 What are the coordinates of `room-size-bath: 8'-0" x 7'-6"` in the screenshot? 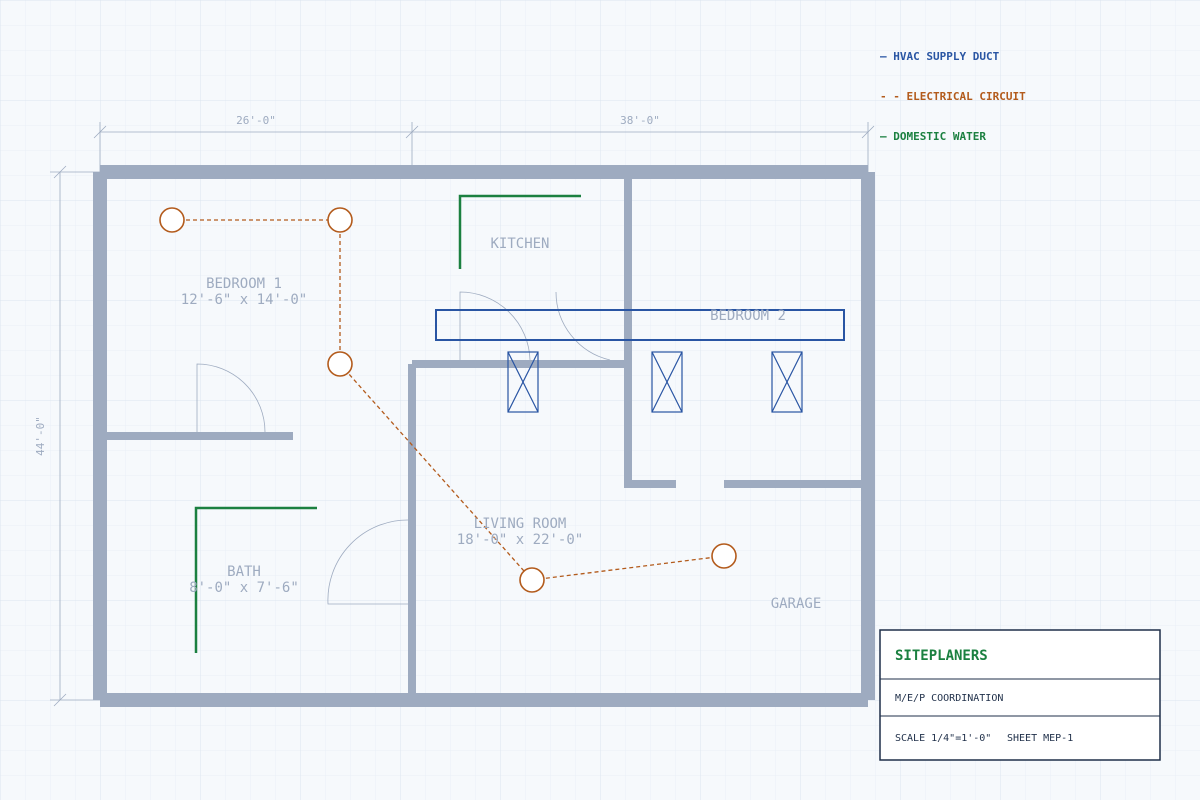 It's located at (244, 588).